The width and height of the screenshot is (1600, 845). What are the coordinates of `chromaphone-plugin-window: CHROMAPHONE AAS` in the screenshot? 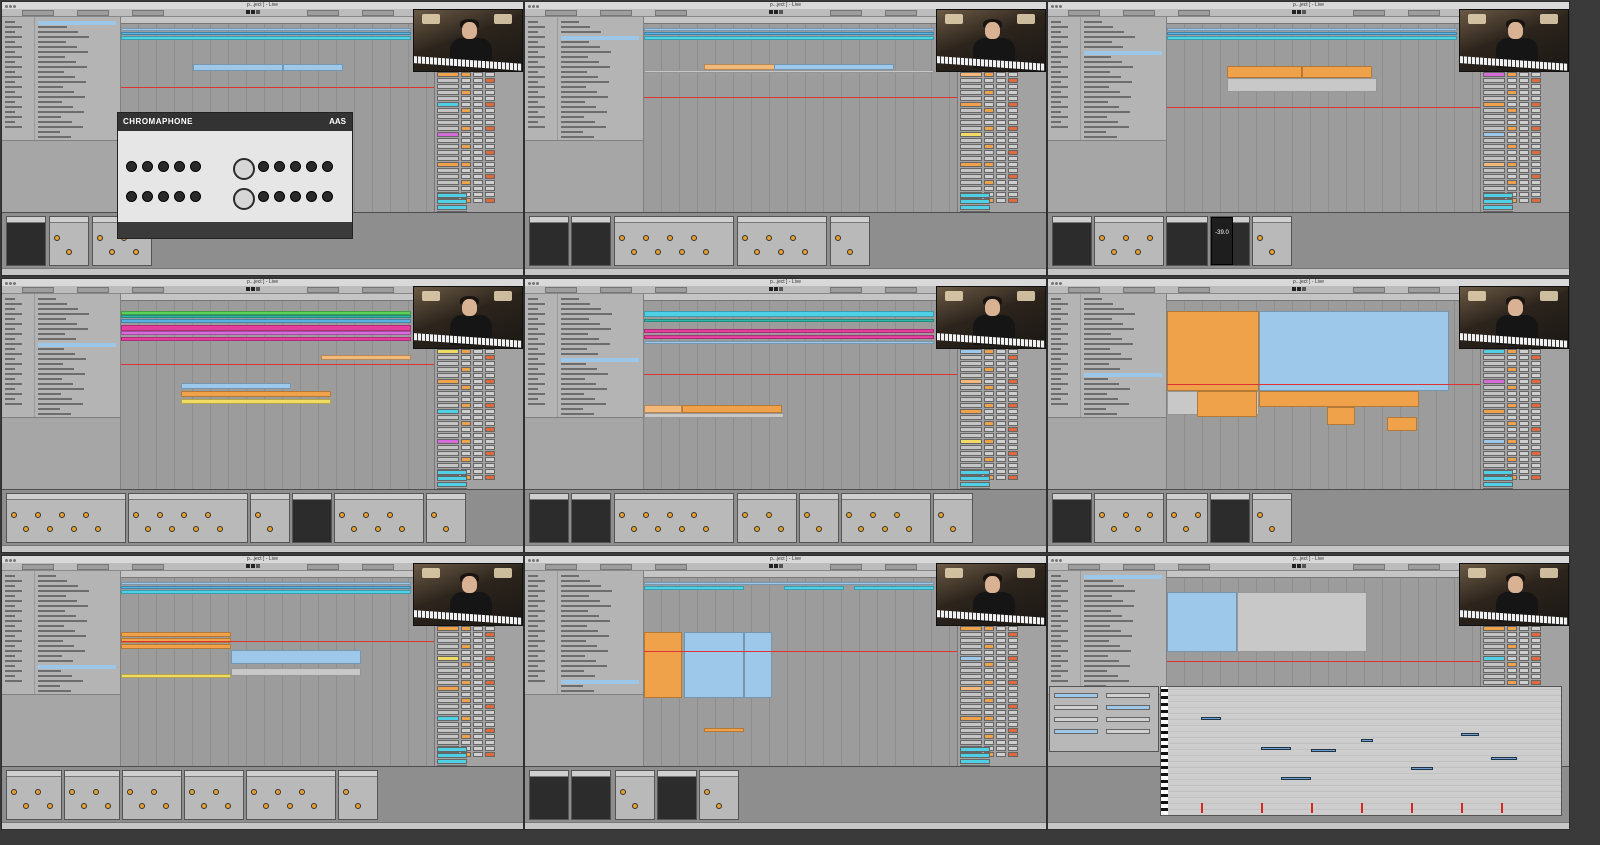 It's located at (235, 175).